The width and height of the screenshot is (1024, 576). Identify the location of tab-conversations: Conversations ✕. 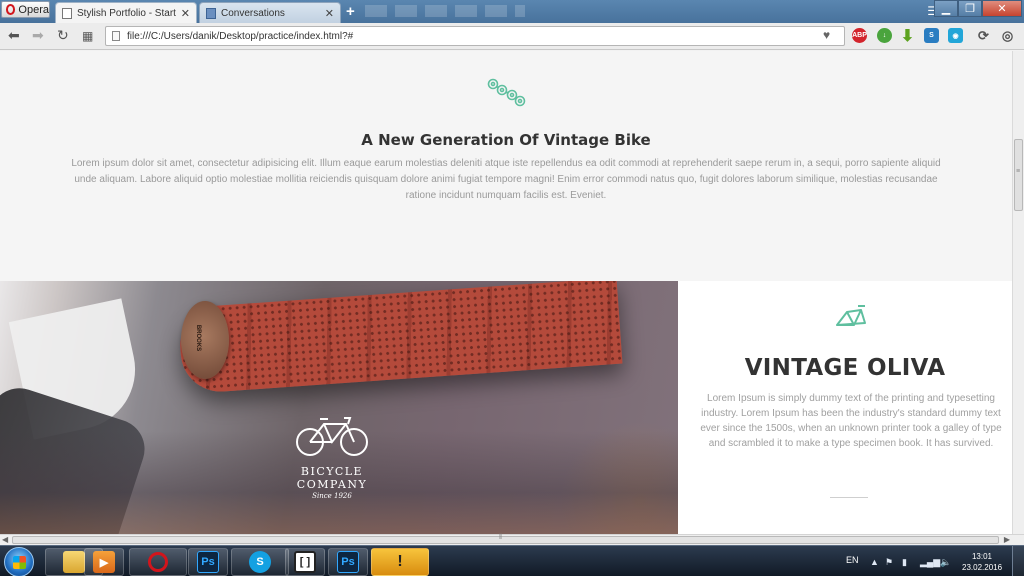
(270, 12).